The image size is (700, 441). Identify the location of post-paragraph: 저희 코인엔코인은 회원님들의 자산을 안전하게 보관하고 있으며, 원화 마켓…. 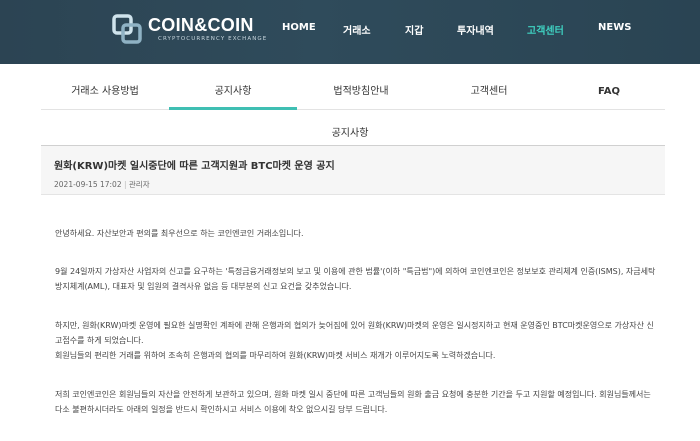
(353, 402).